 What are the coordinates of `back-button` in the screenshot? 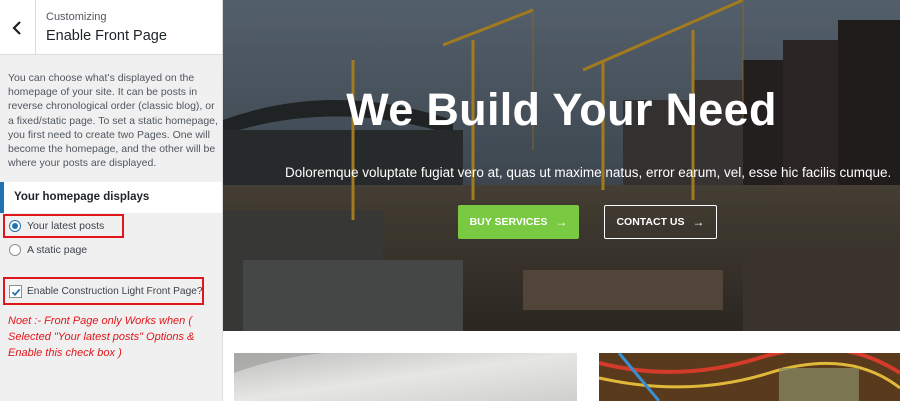 It's located at (18, 27).